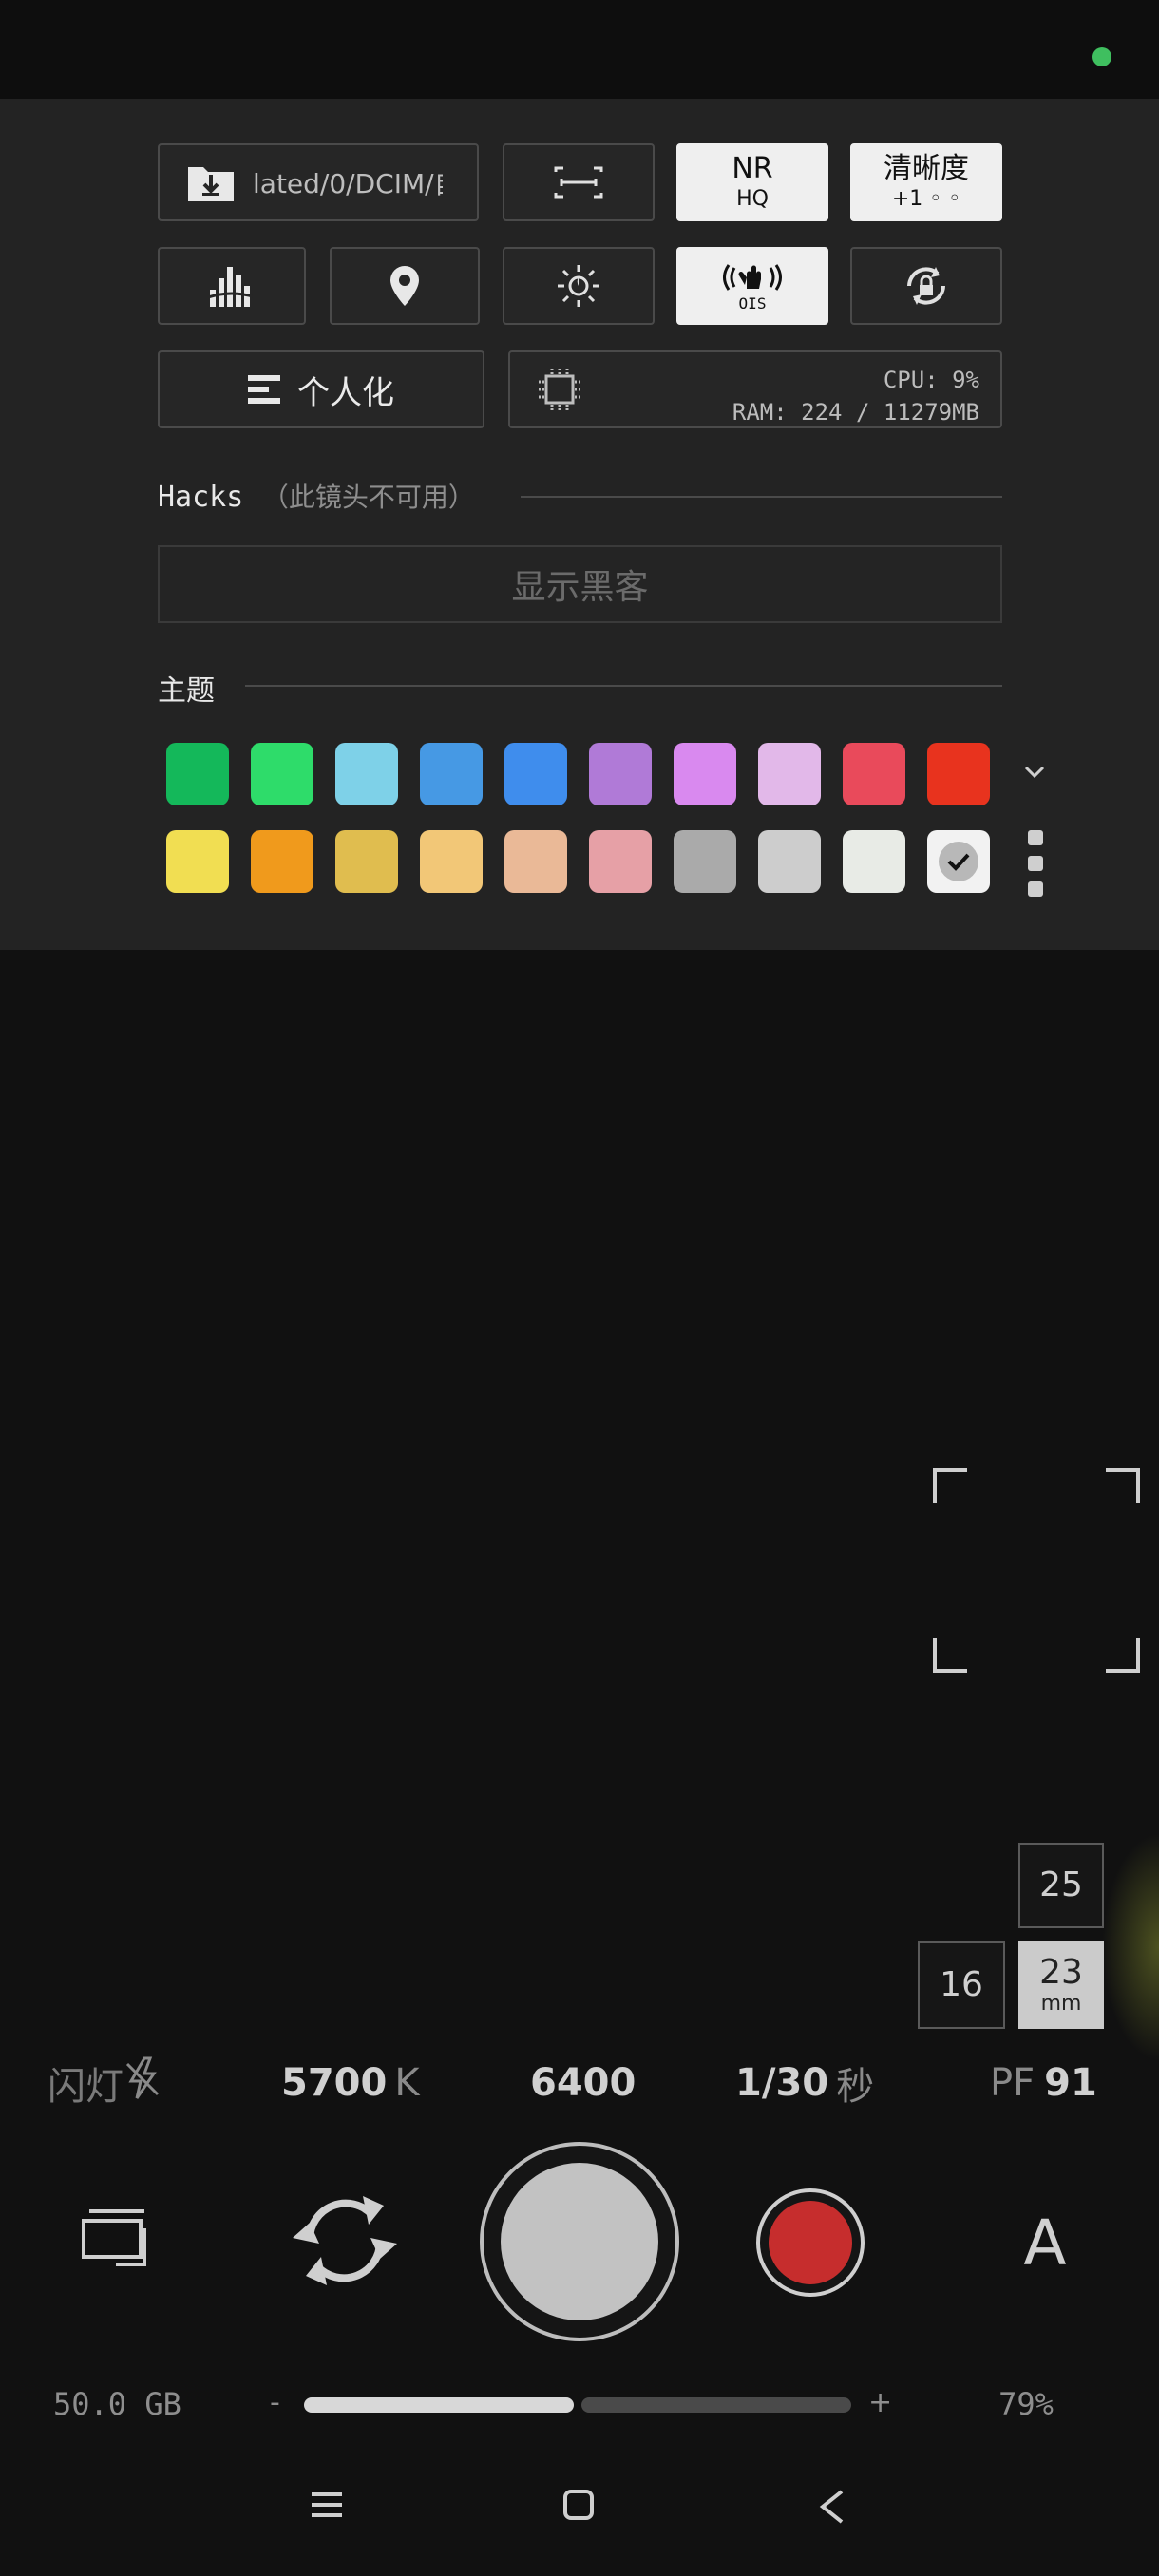  Describe the element at coordinates (1061, 2004) in the screenshot. I see `lens-unit-label: mm` at that location.